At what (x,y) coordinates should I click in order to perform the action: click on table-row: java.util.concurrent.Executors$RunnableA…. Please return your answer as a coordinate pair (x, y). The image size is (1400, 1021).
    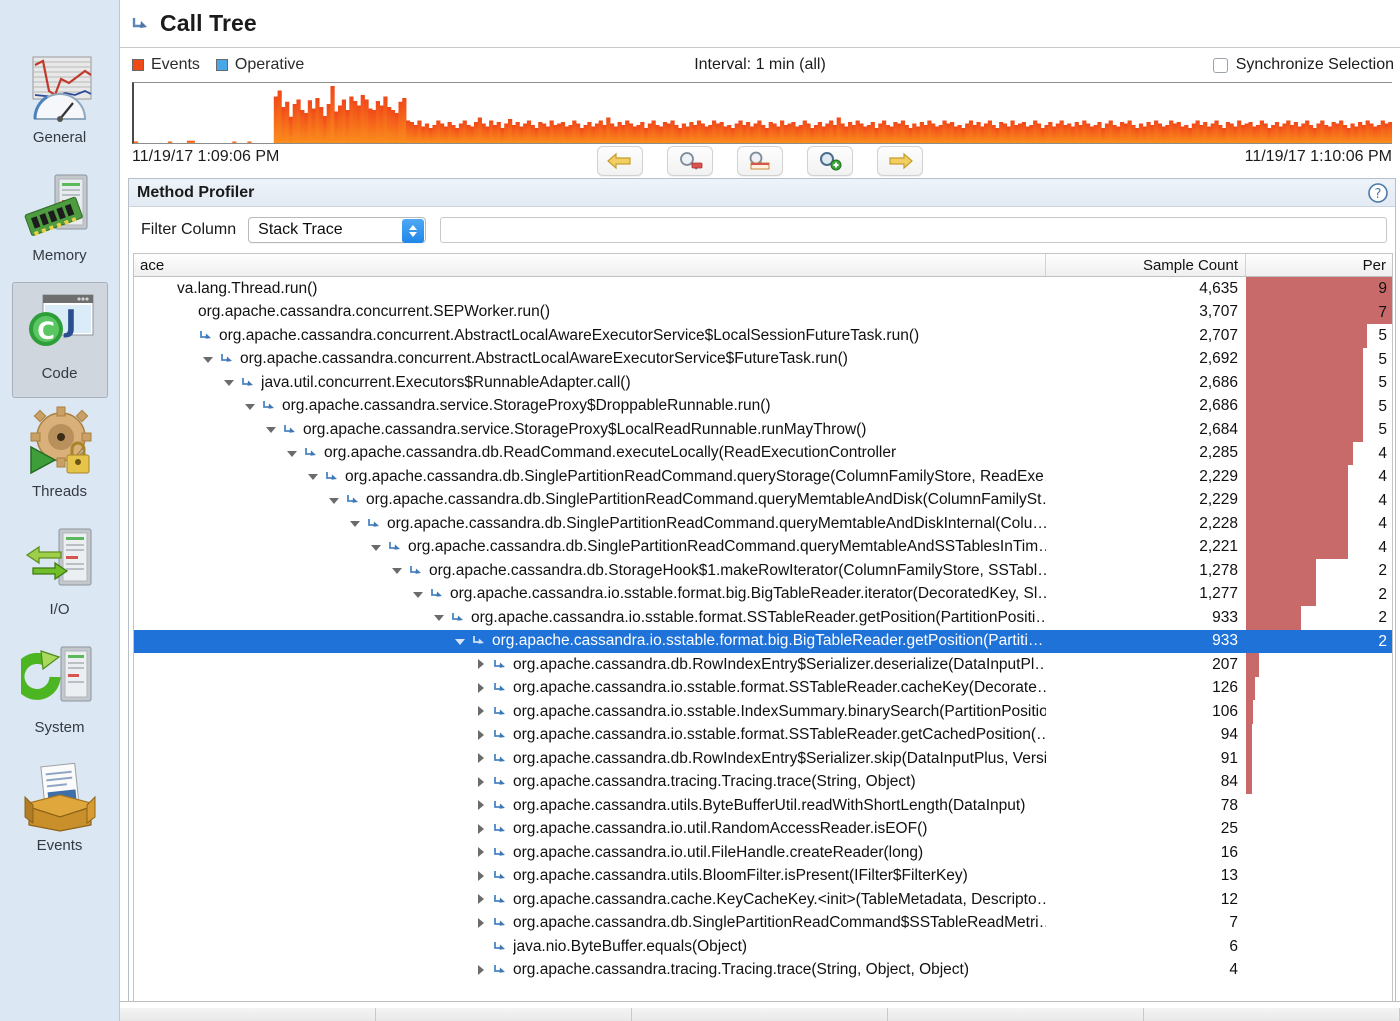
    Looking at the image, I should click on (763, 383).